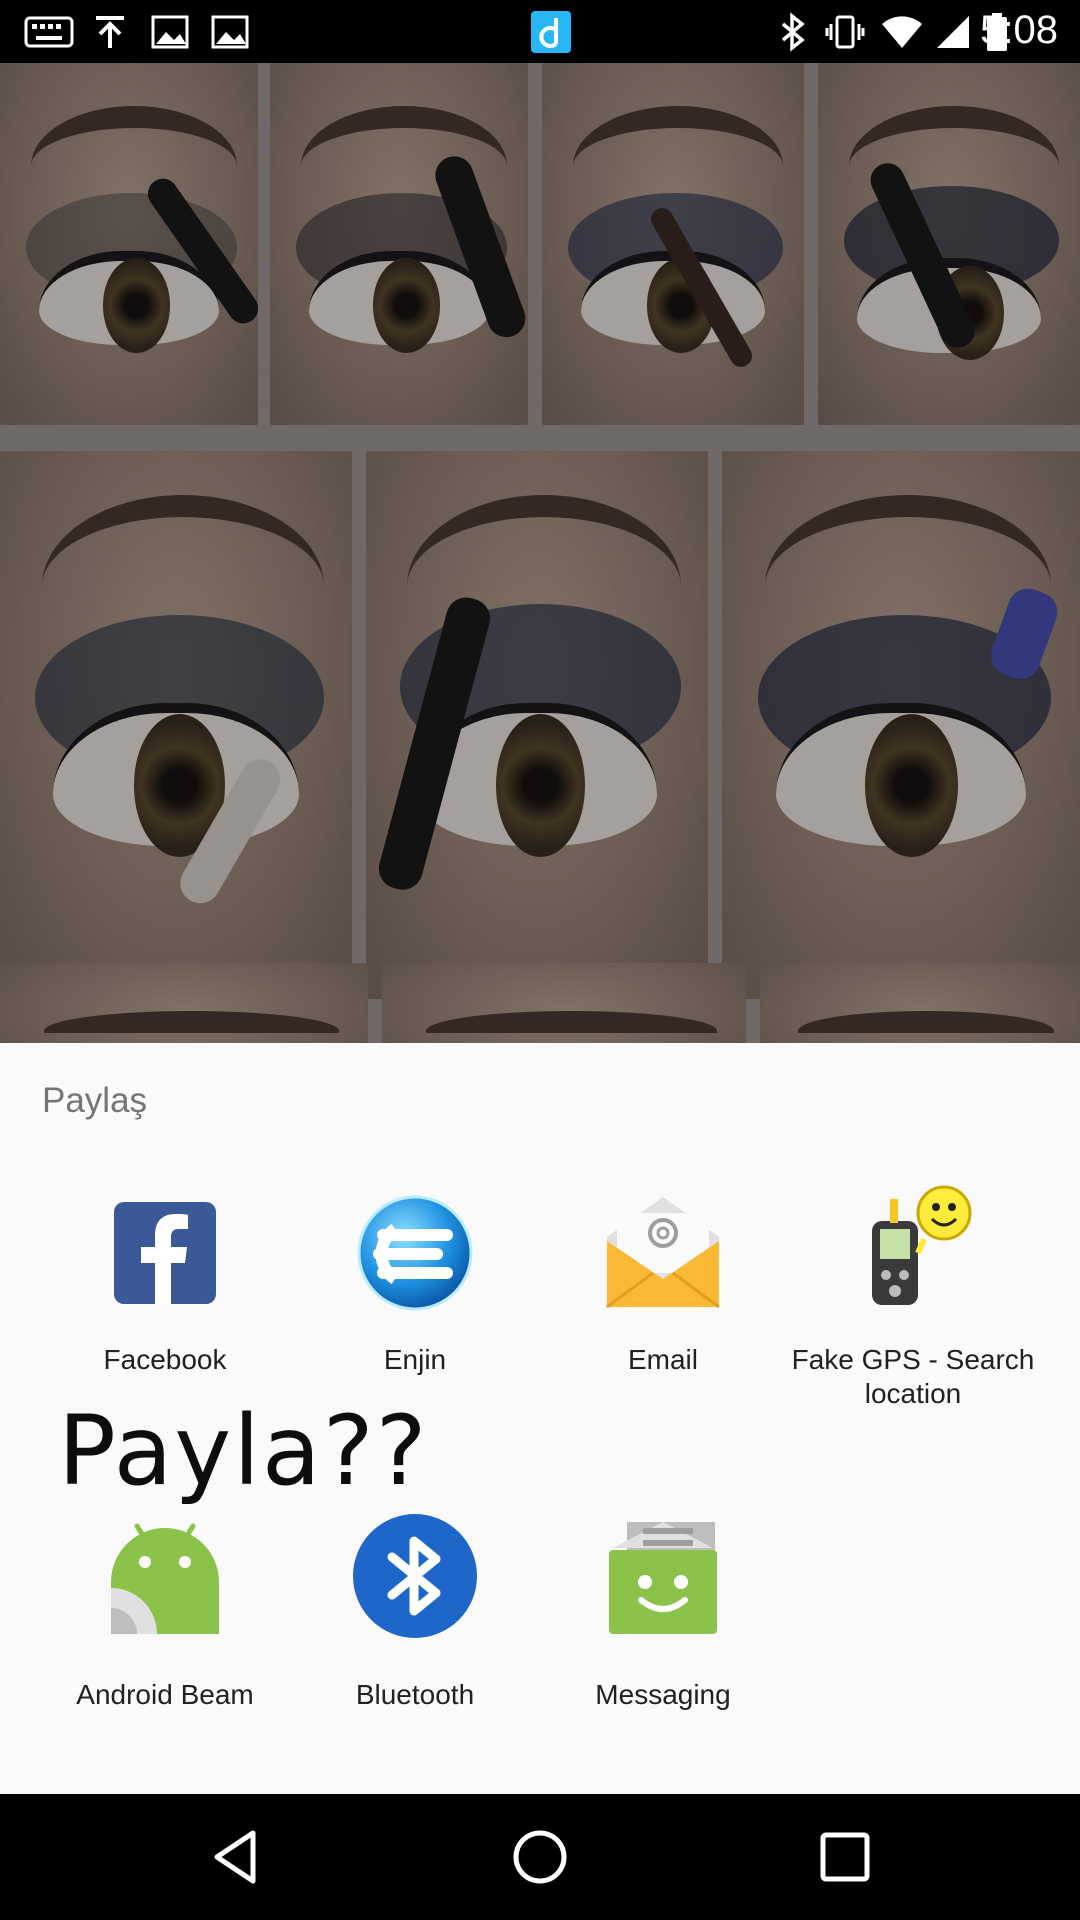 Image resolution: width=1080 pixels, height=1920 pixels. I want to click on home-icon, so click(540, 1857).